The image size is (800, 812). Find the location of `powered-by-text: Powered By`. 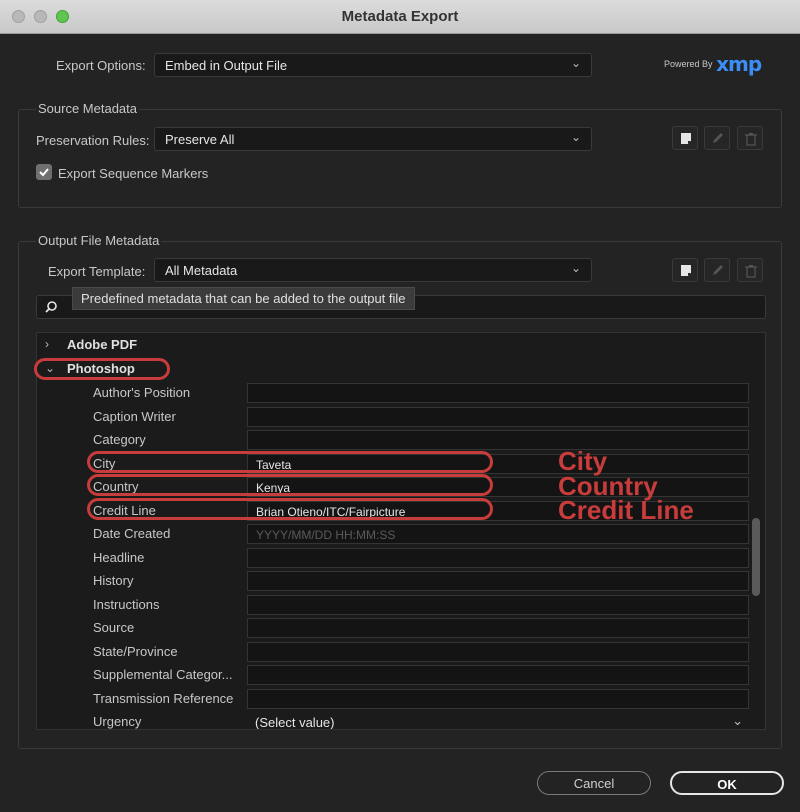

powered-by-text: Powered By is located at coordinates (688, 64).